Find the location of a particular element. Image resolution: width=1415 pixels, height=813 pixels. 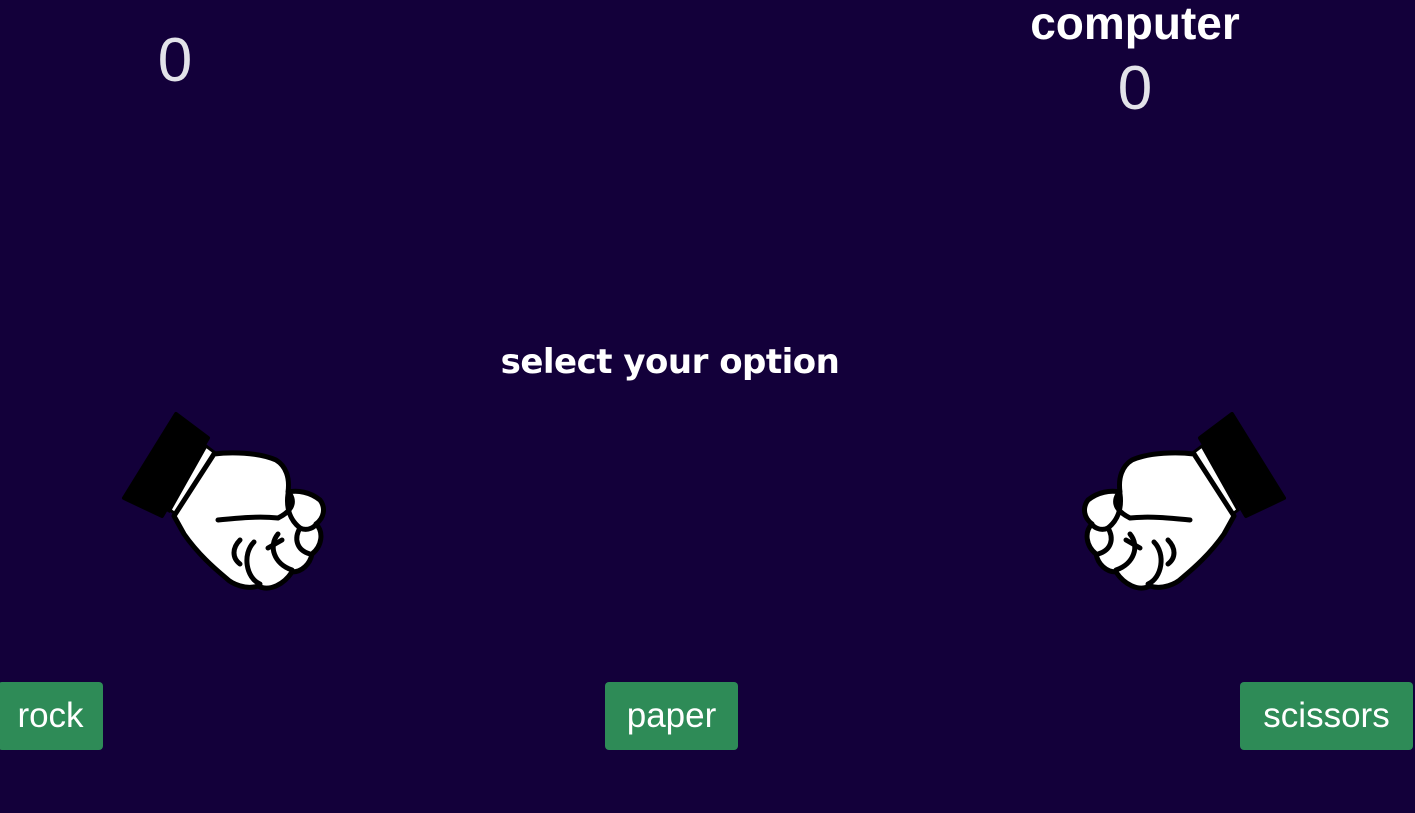

computer-fist-icon is located at coordinates (1185, 503).